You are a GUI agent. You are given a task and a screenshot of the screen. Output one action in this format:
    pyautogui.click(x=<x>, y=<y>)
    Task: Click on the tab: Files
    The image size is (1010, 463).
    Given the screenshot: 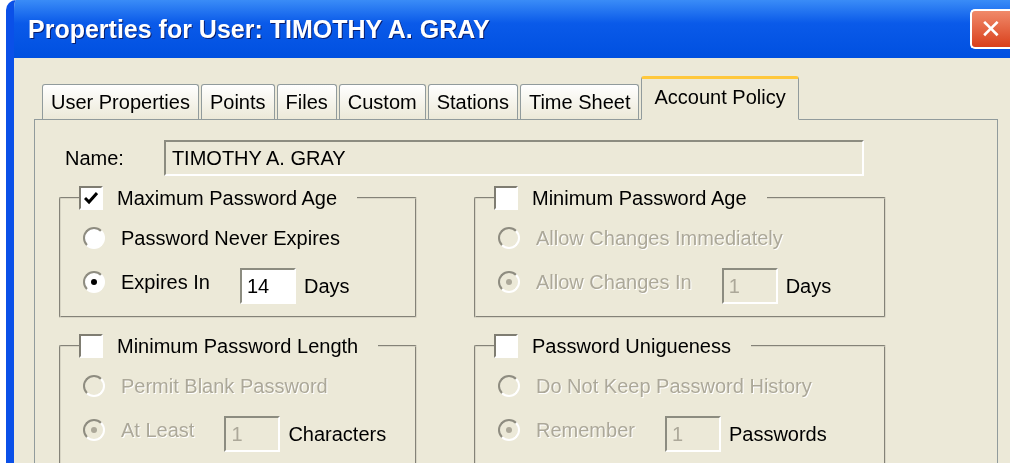 What is the action you would take?
    pyautogui.click(x=306, y=101)
    